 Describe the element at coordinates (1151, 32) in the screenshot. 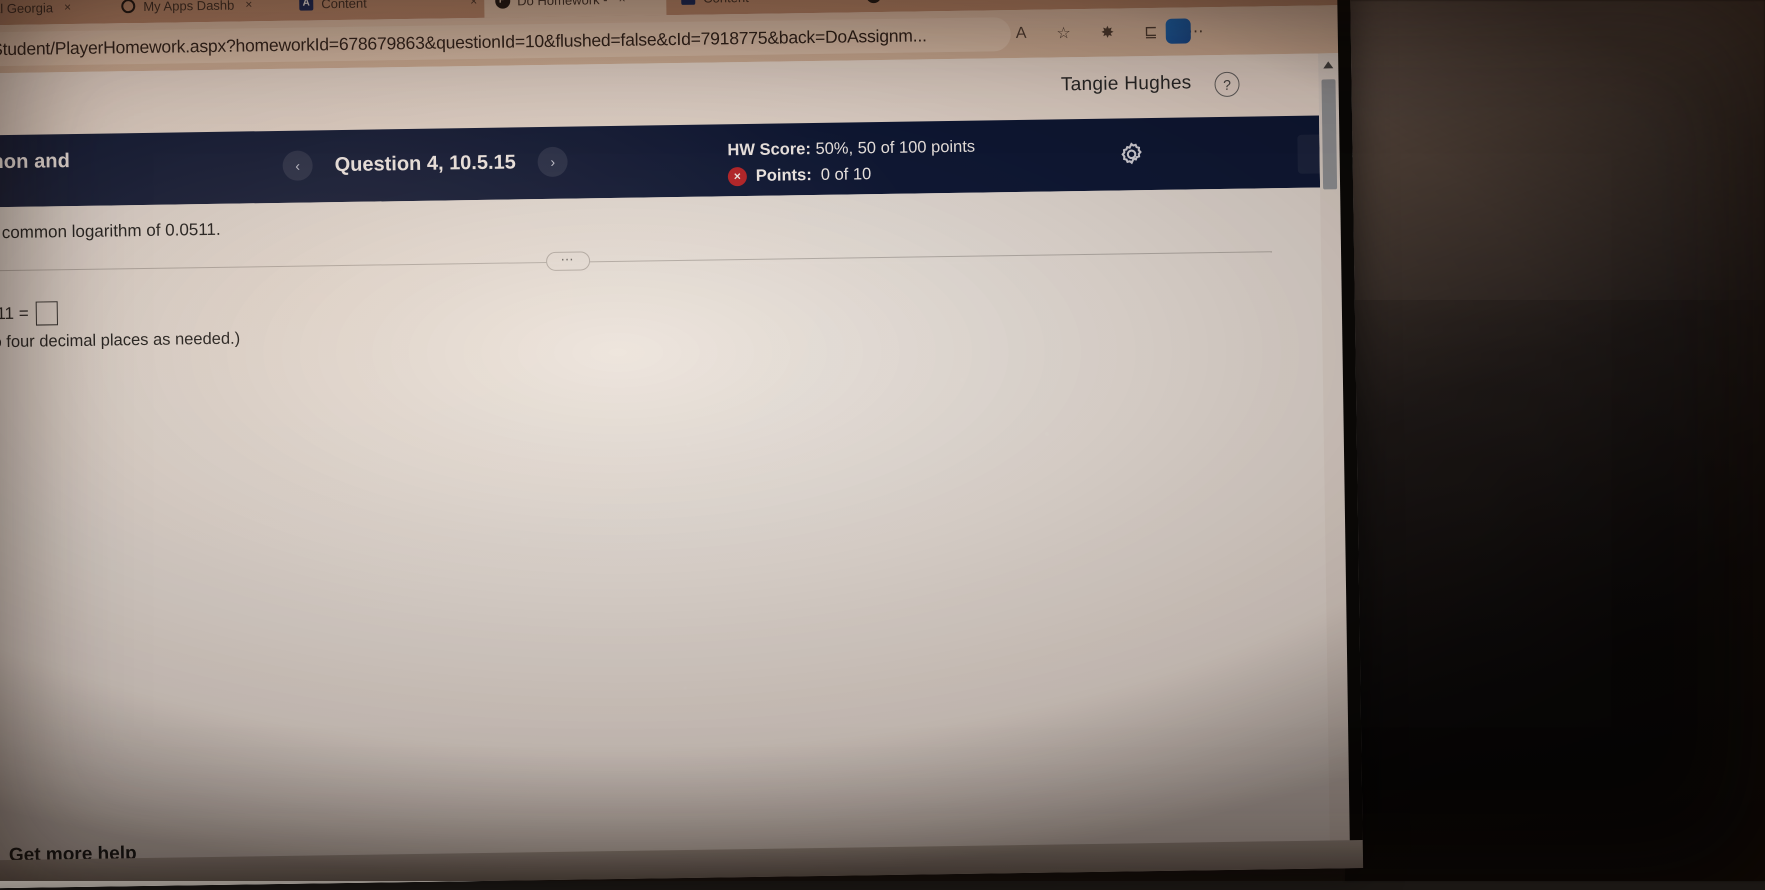

I see `split-screen-icon: ⊑` at that location.